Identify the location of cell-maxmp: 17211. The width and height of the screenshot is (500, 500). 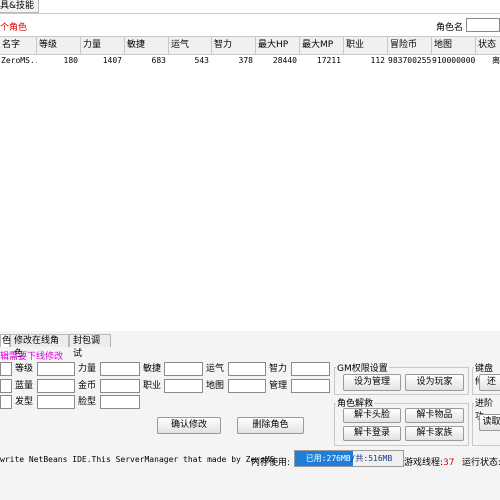
(328, 60).